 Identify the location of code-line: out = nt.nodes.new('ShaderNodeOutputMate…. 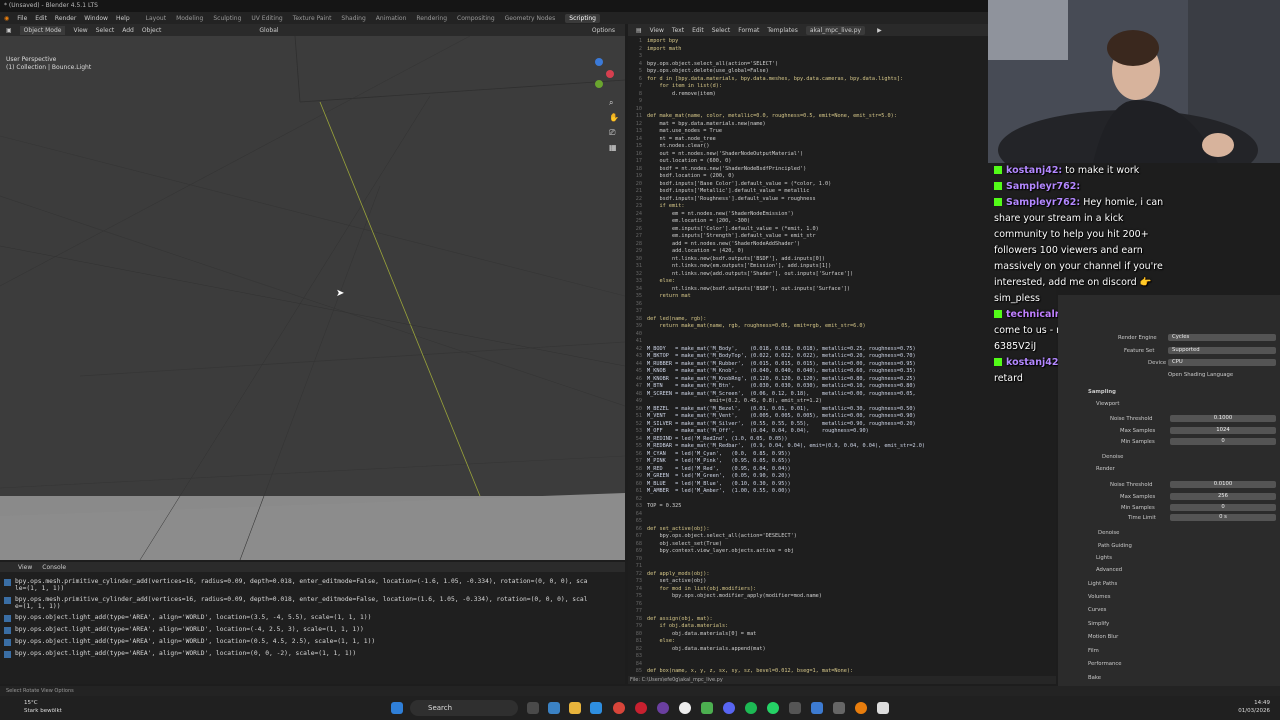
(725, 154).